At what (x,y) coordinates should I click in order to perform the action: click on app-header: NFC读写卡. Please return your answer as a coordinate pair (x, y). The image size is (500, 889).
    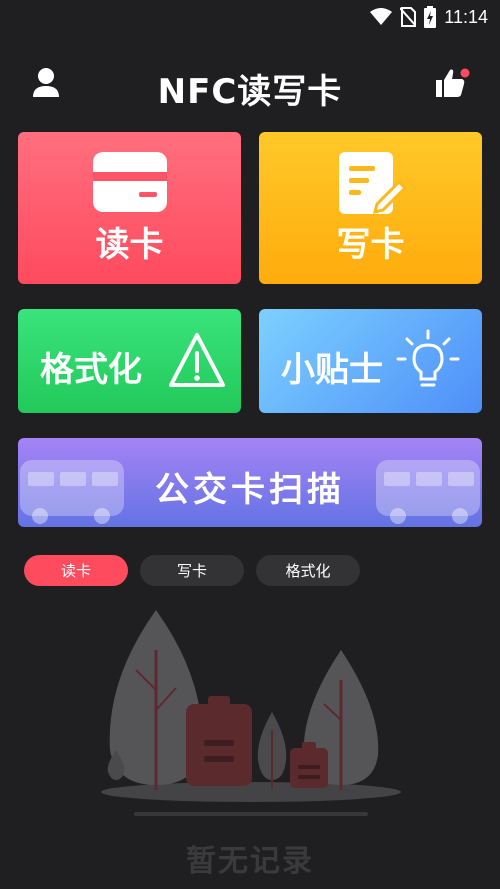
    Looking at the image, I should click on (250, 86).